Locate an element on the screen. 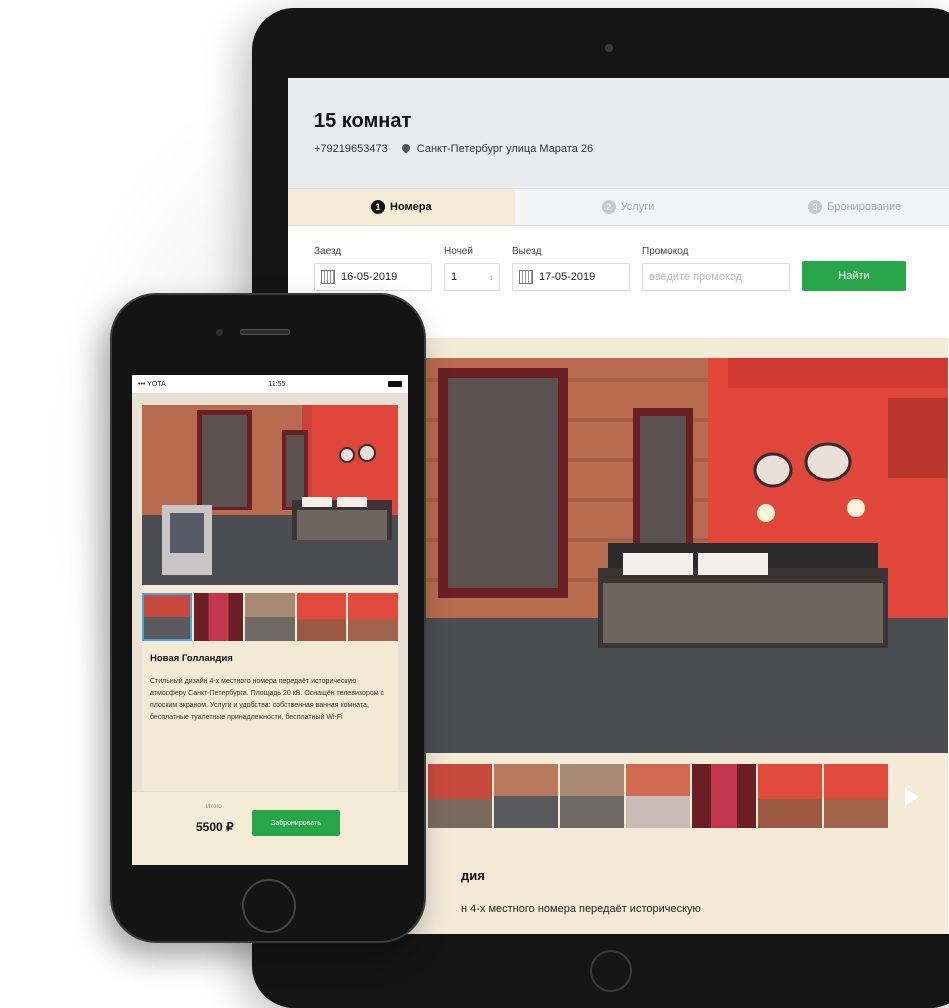 The width and height of the screenshot is (949, 1008). booking-steps: 1 Номера 2 Услуги 3 Бронирование is located at coordinates (618, 207).